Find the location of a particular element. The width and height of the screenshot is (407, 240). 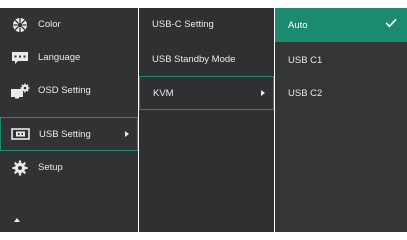

menu-item-label: USB Setting is located at coordinates (65, 134).